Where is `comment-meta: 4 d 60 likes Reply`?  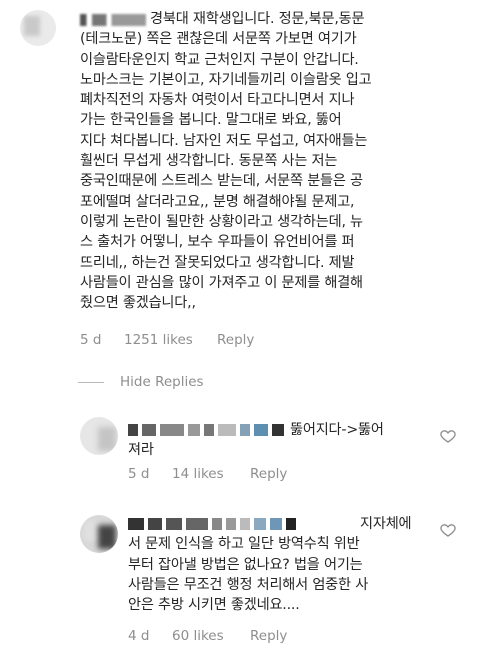
comment-meta: 4 d 60 likes Reply is located at coordinates (207, 636).